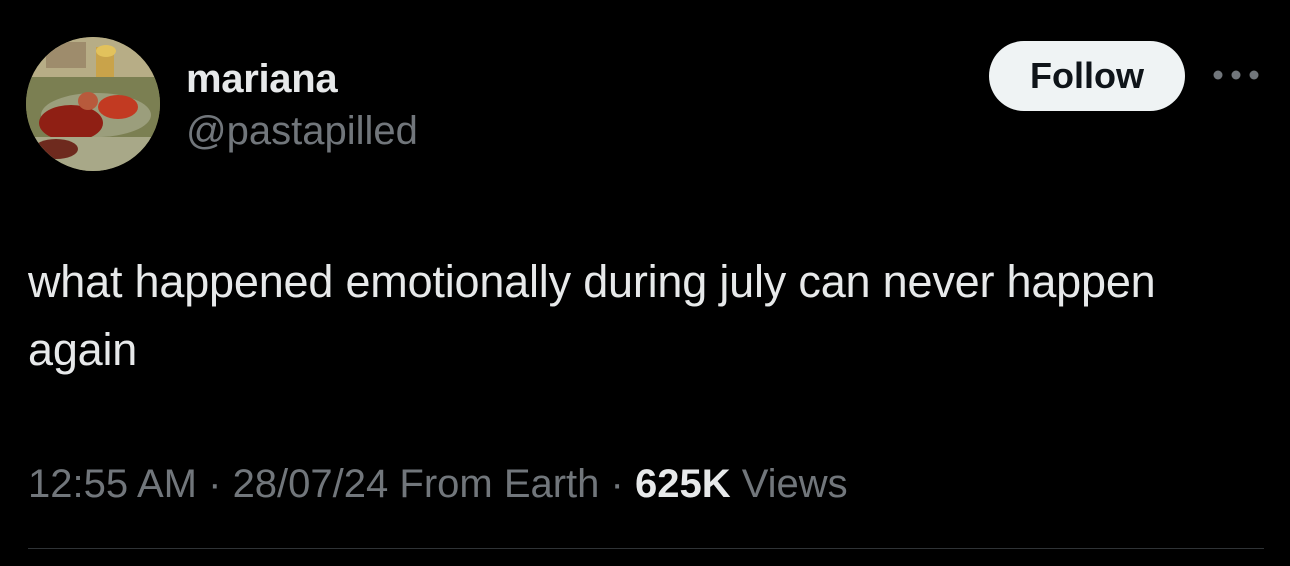 This screenshot has height=566, width=1290. I want to click on more-options-button, so click(1236, 75).